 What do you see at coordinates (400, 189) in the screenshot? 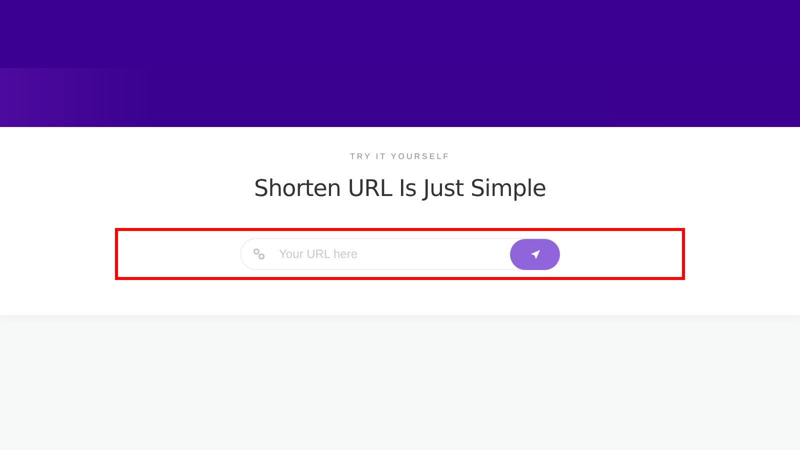
I see `section-title: Shorten URL Is Just Simple` at bounding box center [400, 189].